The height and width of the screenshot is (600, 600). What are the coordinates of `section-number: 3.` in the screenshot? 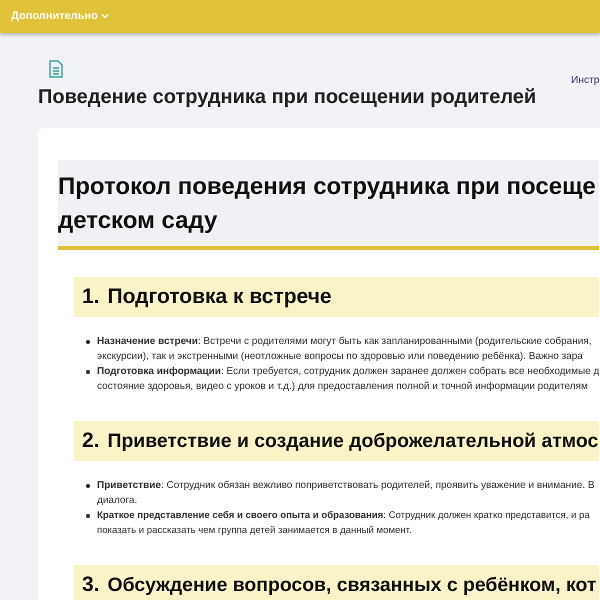 It's located at (91, 585).